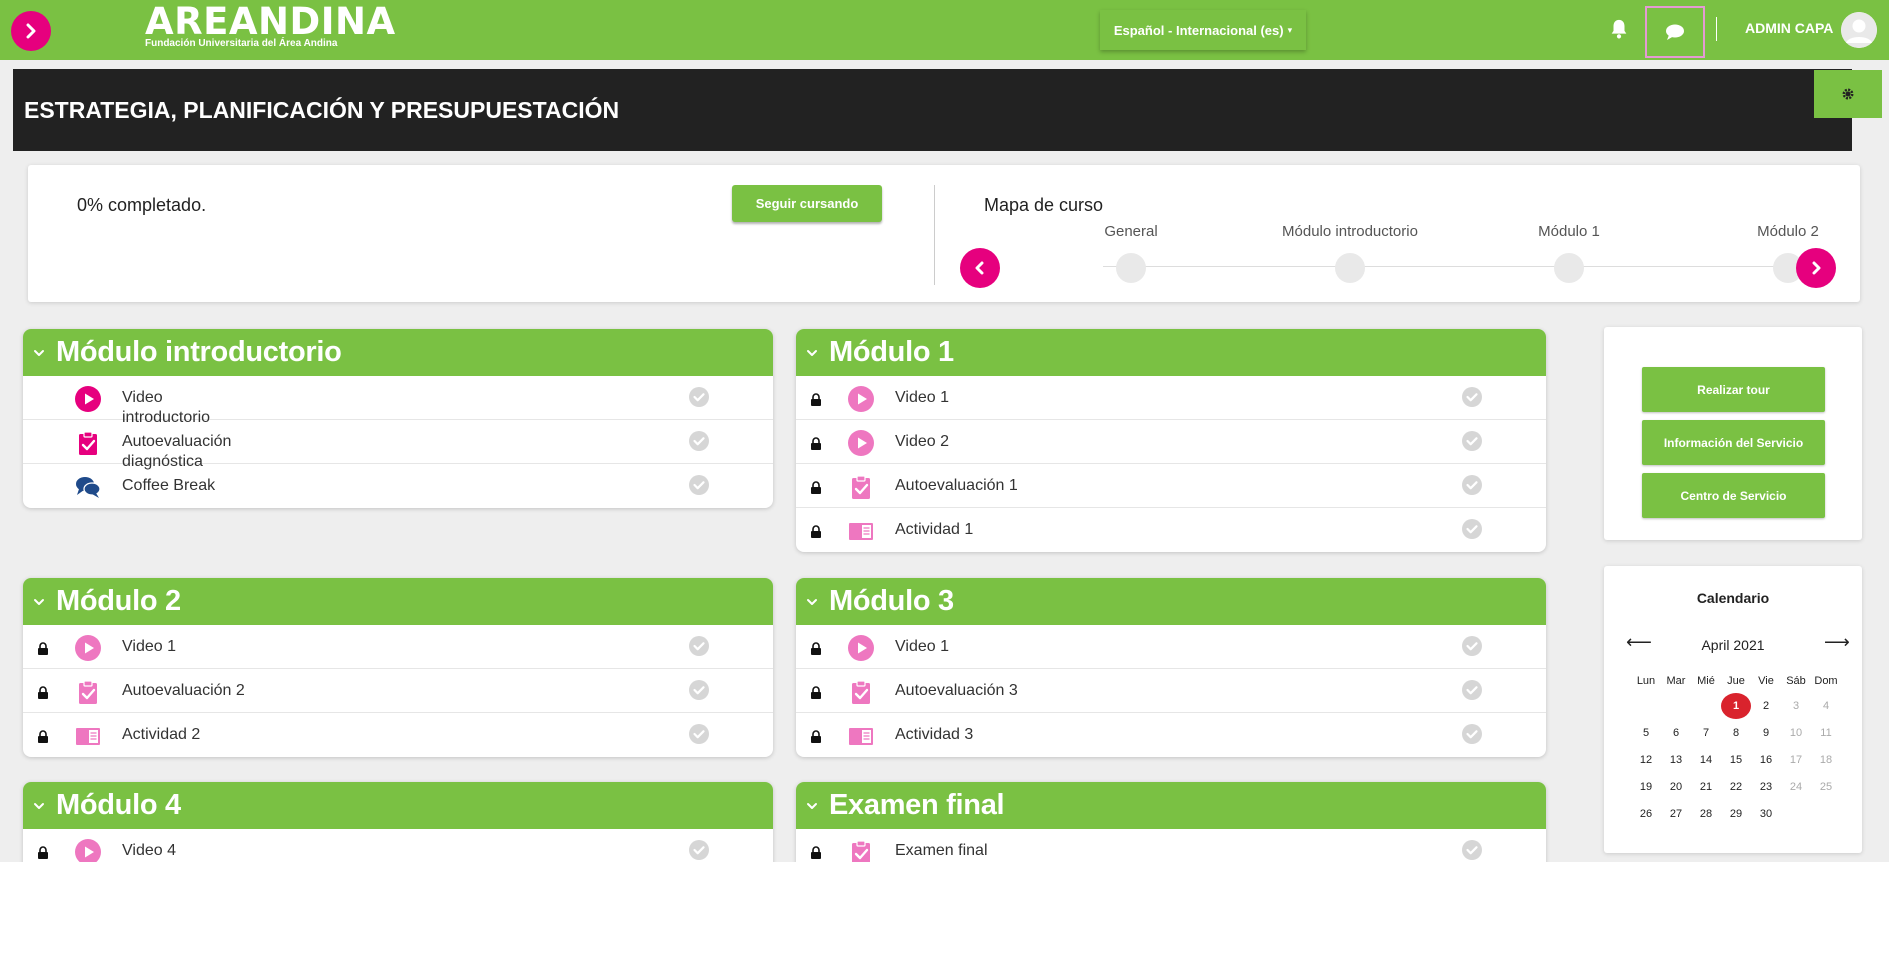 Image resolution: width=1889 pixels, height=961 pixels. Describe the element at coordinates (1837, 642) in the screenshot. I see `calendar-next-month: ⟶` at that location.